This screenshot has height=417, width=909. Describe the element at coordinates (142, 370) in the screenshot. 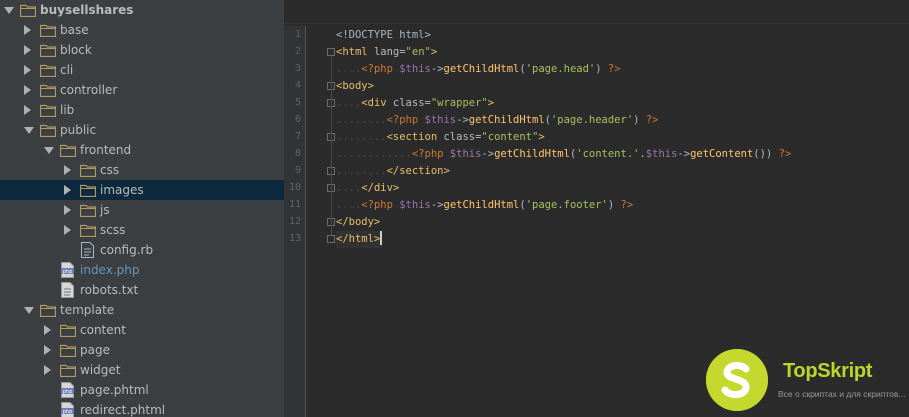

I see `tree-folder-widget: widget` at that location.